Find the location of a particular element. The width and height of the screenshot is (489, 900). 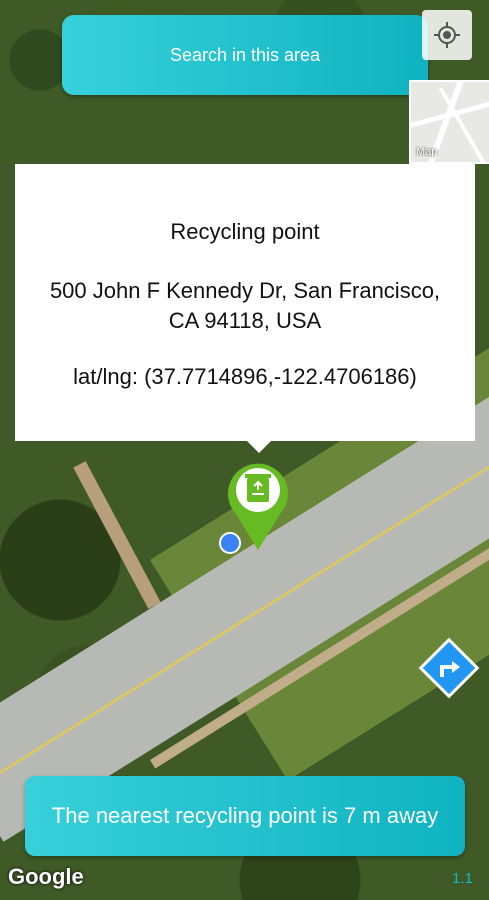

google-logo: Google is located at coordinates (46, 876).